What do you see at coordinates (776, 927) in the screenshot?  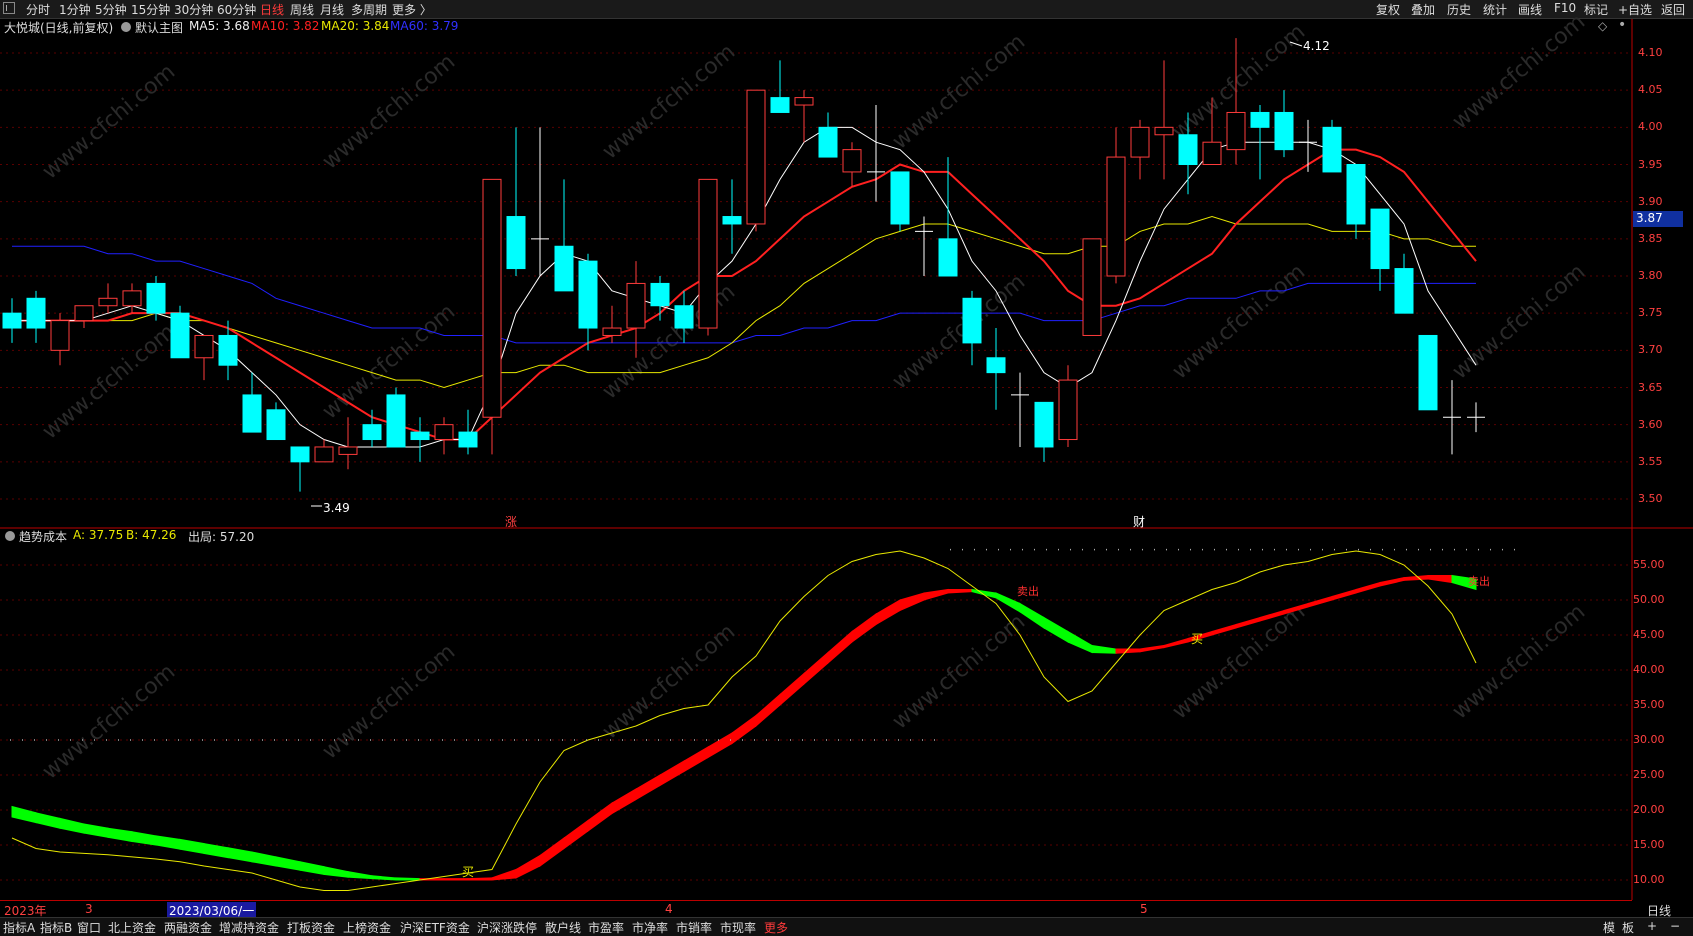 I see `tab-more-bottom: 更多` at bounding box center [776, 927].